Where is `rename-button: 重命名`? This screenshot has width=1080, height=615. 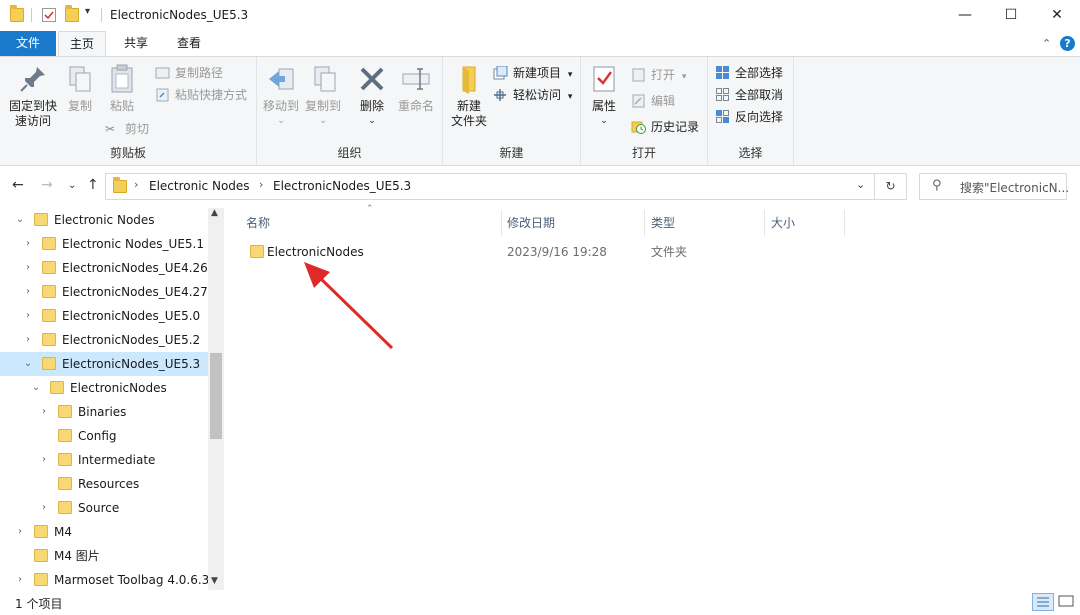
rename-button: 重命名 is located at coordinates (416, 88).